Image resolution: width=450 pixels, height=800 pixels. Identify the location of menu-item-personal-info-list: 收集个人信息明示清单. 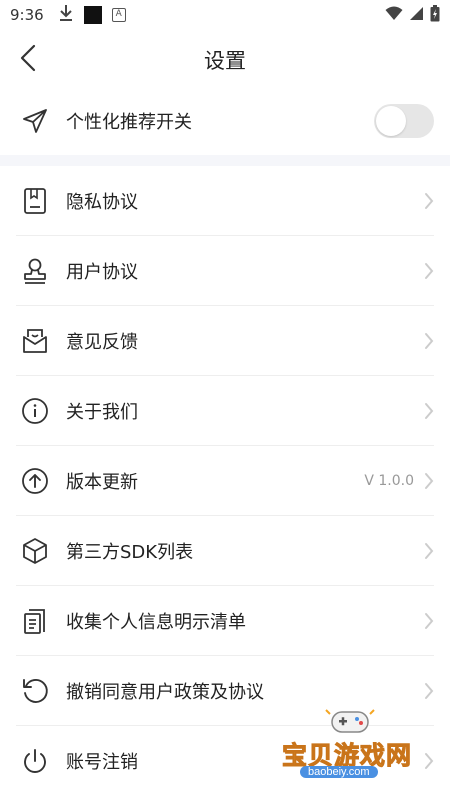
(225, 621).